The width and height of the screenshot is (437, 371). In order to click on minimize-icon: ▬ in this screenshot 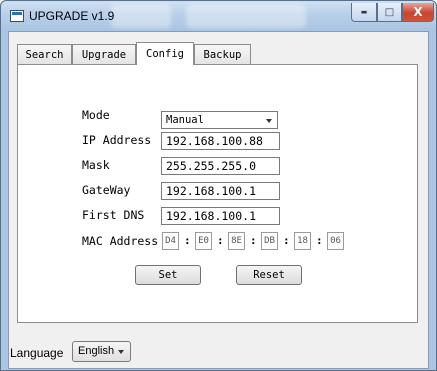, I will do `click(364, 12)`.